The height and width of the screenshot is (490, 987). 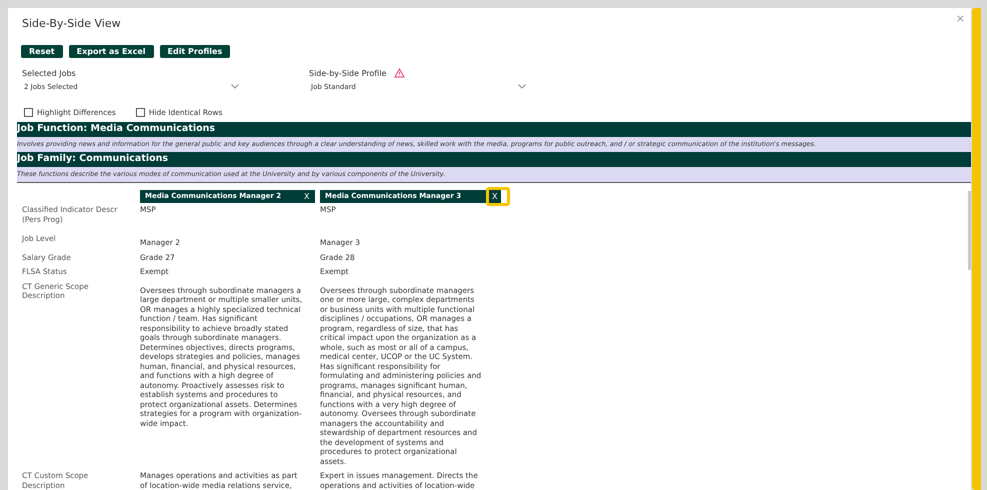 What do you see at coordinates (494, 159) in the screenshot?
I see `section-heading: Job Family: Communications` at bounding box center [494, 159].